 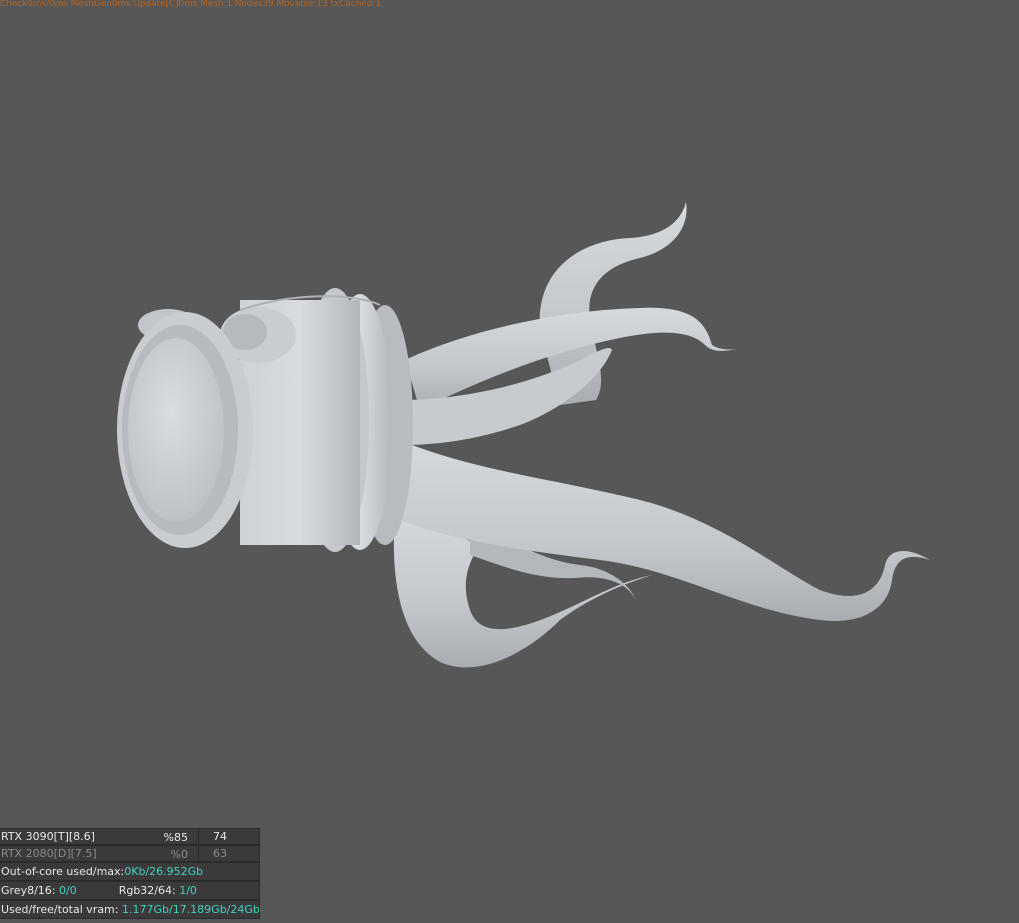 I want to click on gpu-load: %85, so click(x=165, y=836).